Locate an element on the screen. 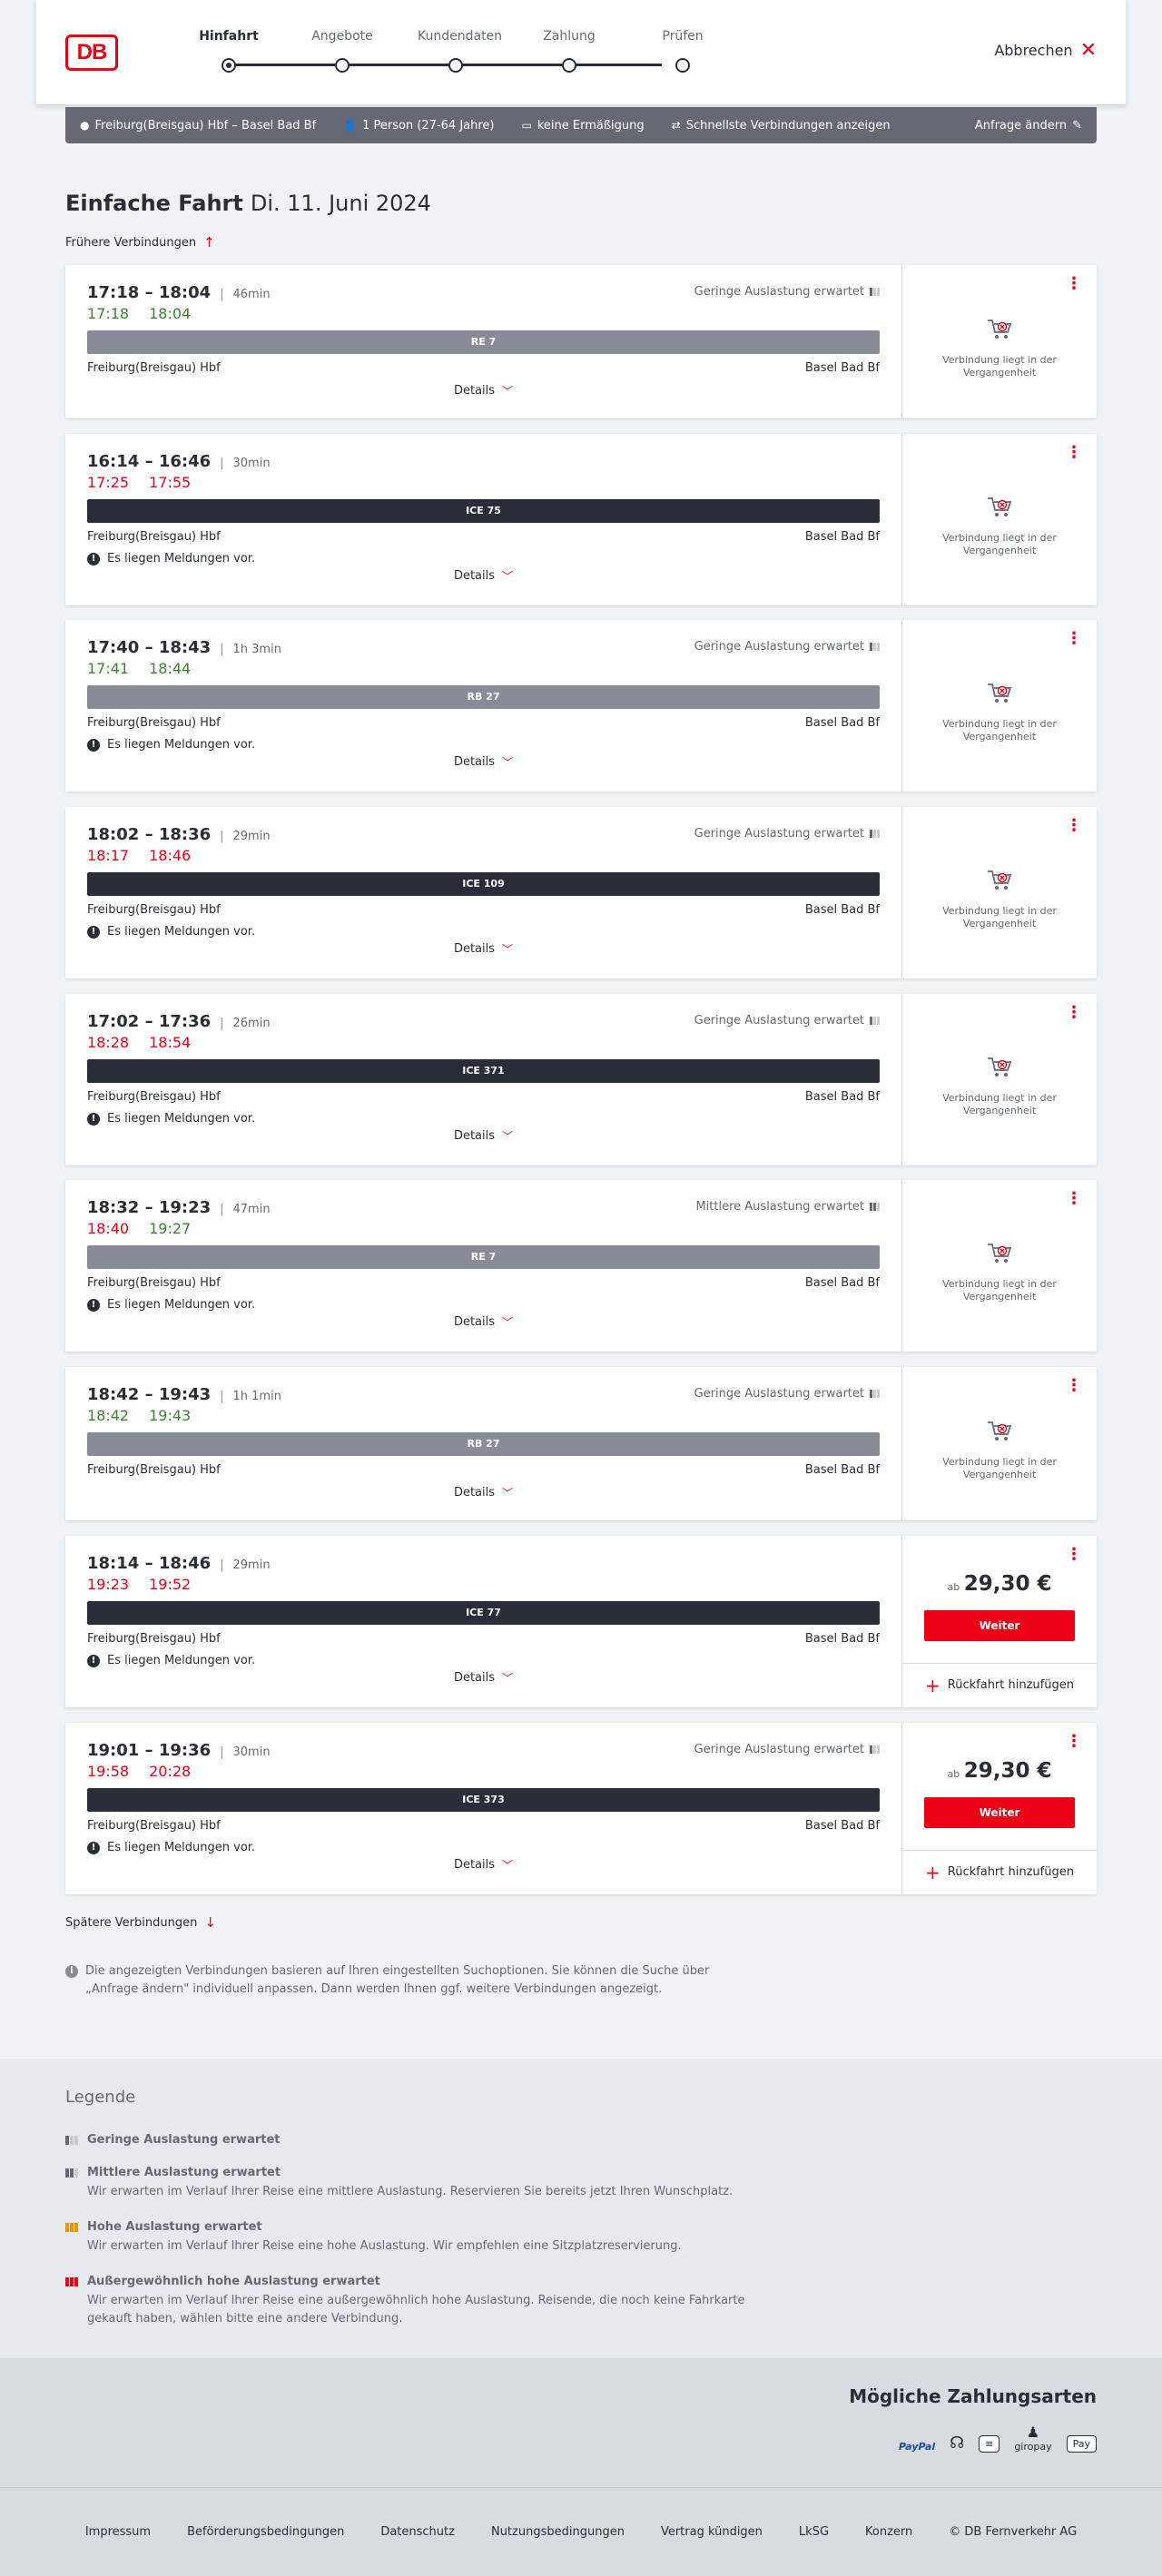 The width and height of the screenshot is (1162, 2576). realtime-arrival: 19:27 is located at coordinates (170, 1228).